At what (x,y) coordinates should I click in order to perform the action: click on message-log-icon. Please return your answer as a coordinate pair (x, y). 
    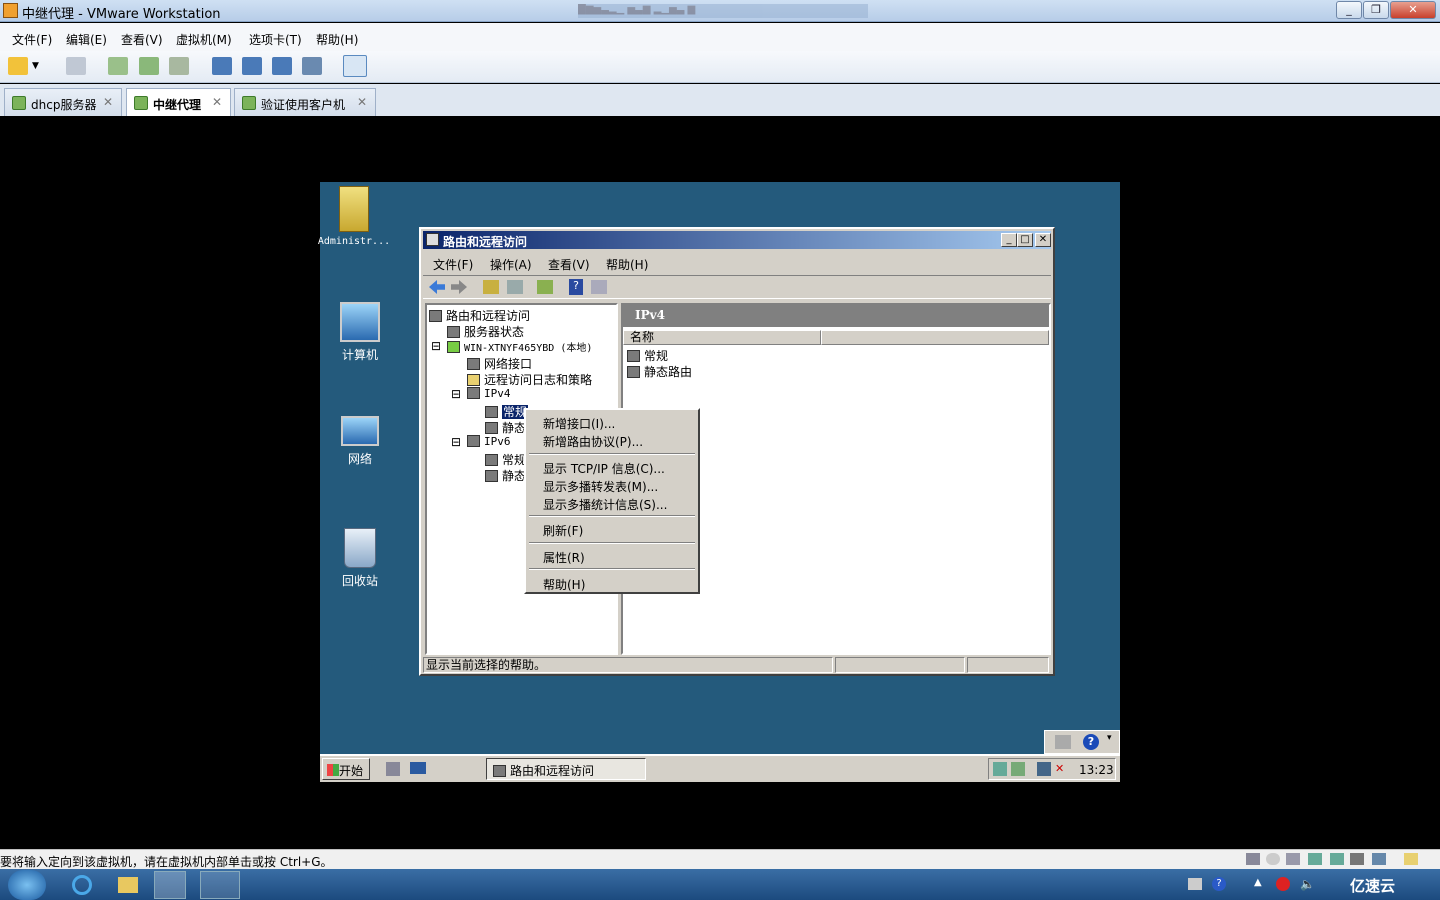
    Looking at the image, I should click on (1411, 859).